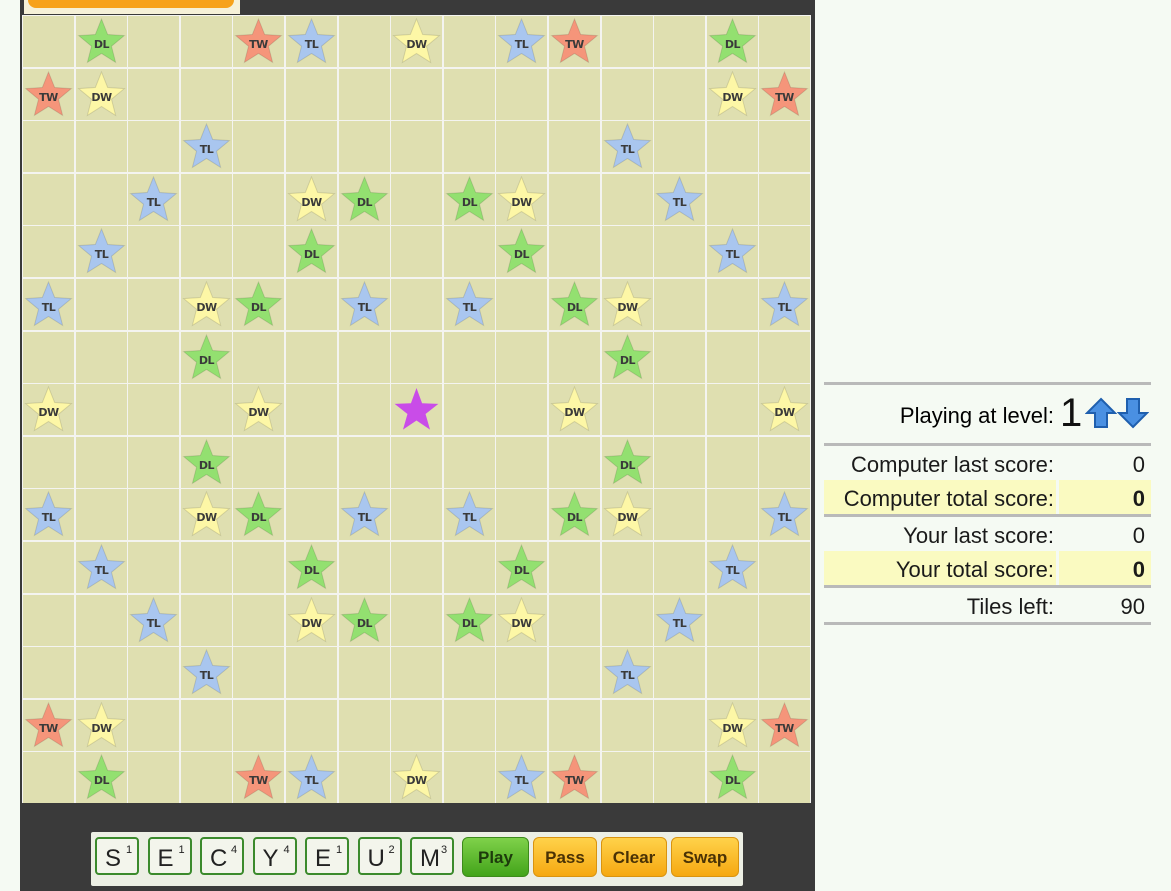 The width and height of the screenshot is (1171, 891). I want to click on rack-tile: E1, so click(327, 856).